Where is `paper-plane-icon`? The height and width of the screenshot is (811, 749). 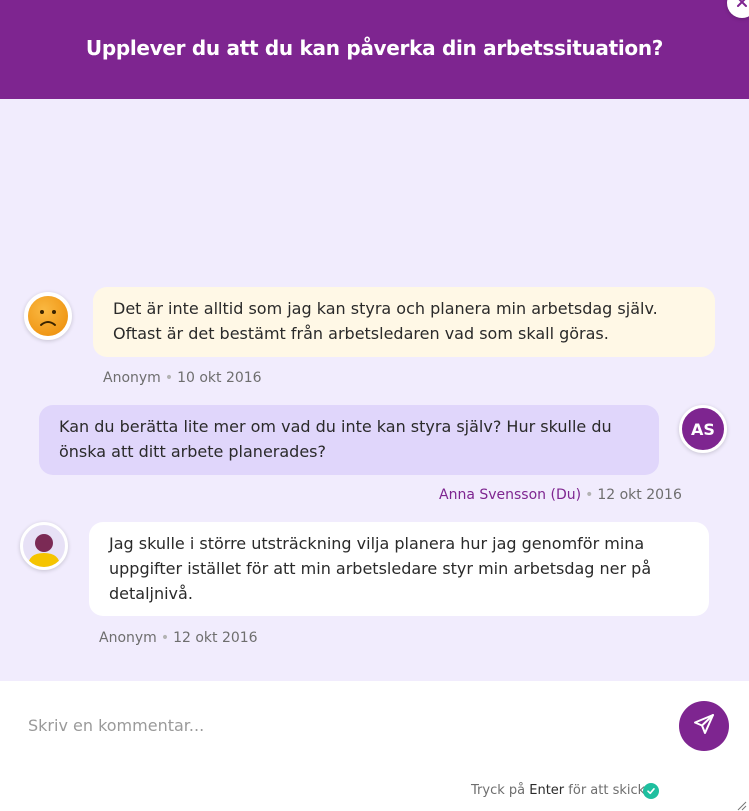 paper-plane-icon is located at coordinates (704, 726).